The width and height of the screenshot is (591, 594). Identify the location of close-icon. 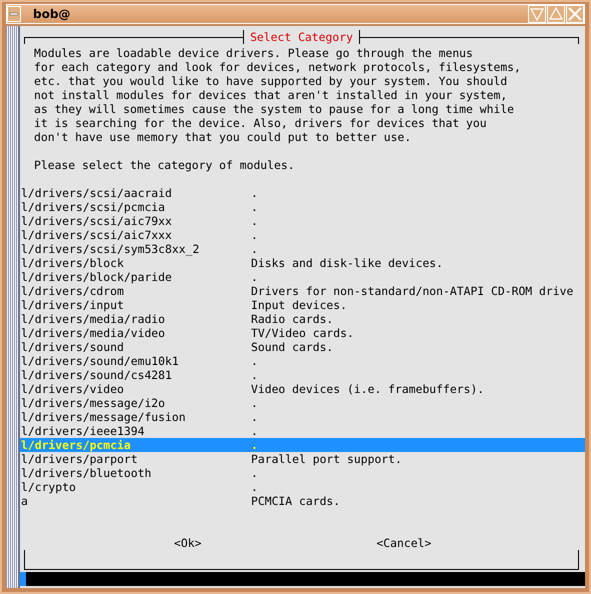
(575, 14).